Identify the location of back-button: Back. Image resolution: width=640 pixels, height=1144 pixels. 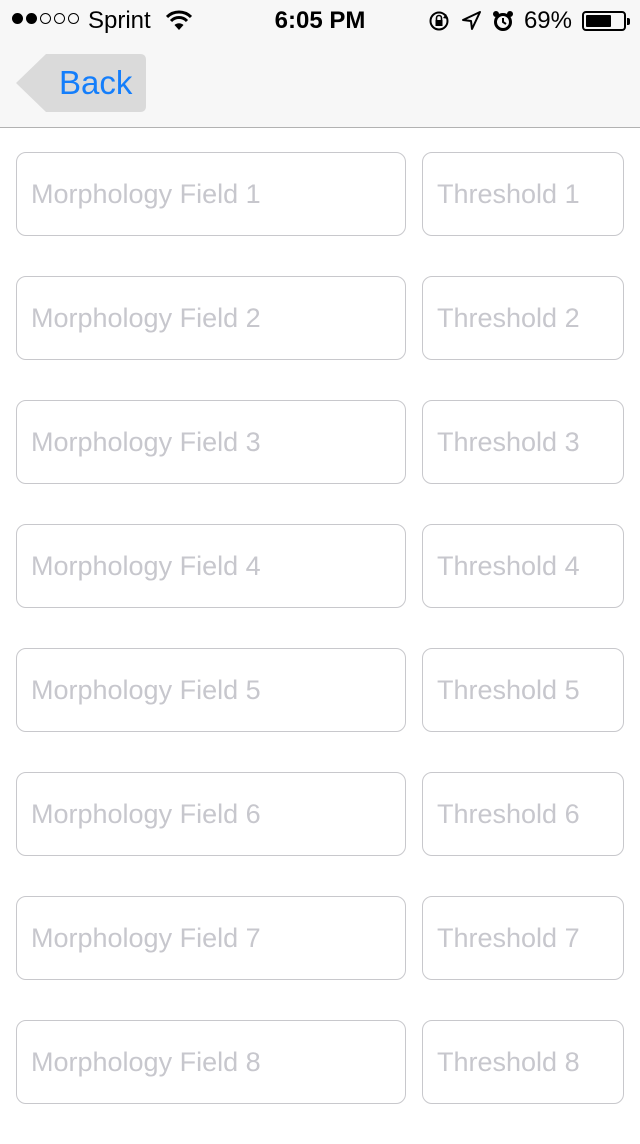
(81, 83).